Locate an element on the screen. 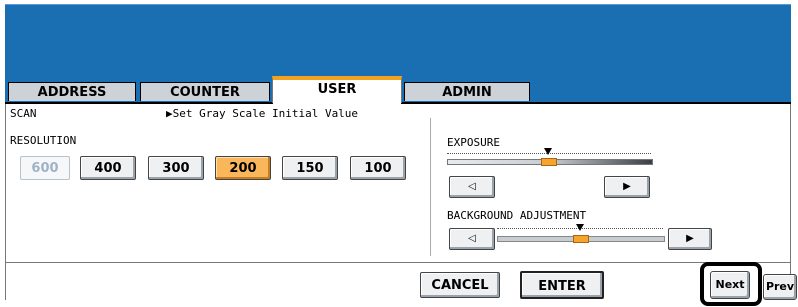 The image size is (798, 307). exposure-decrease-button: ◁ is located at coordinates (472, 187).